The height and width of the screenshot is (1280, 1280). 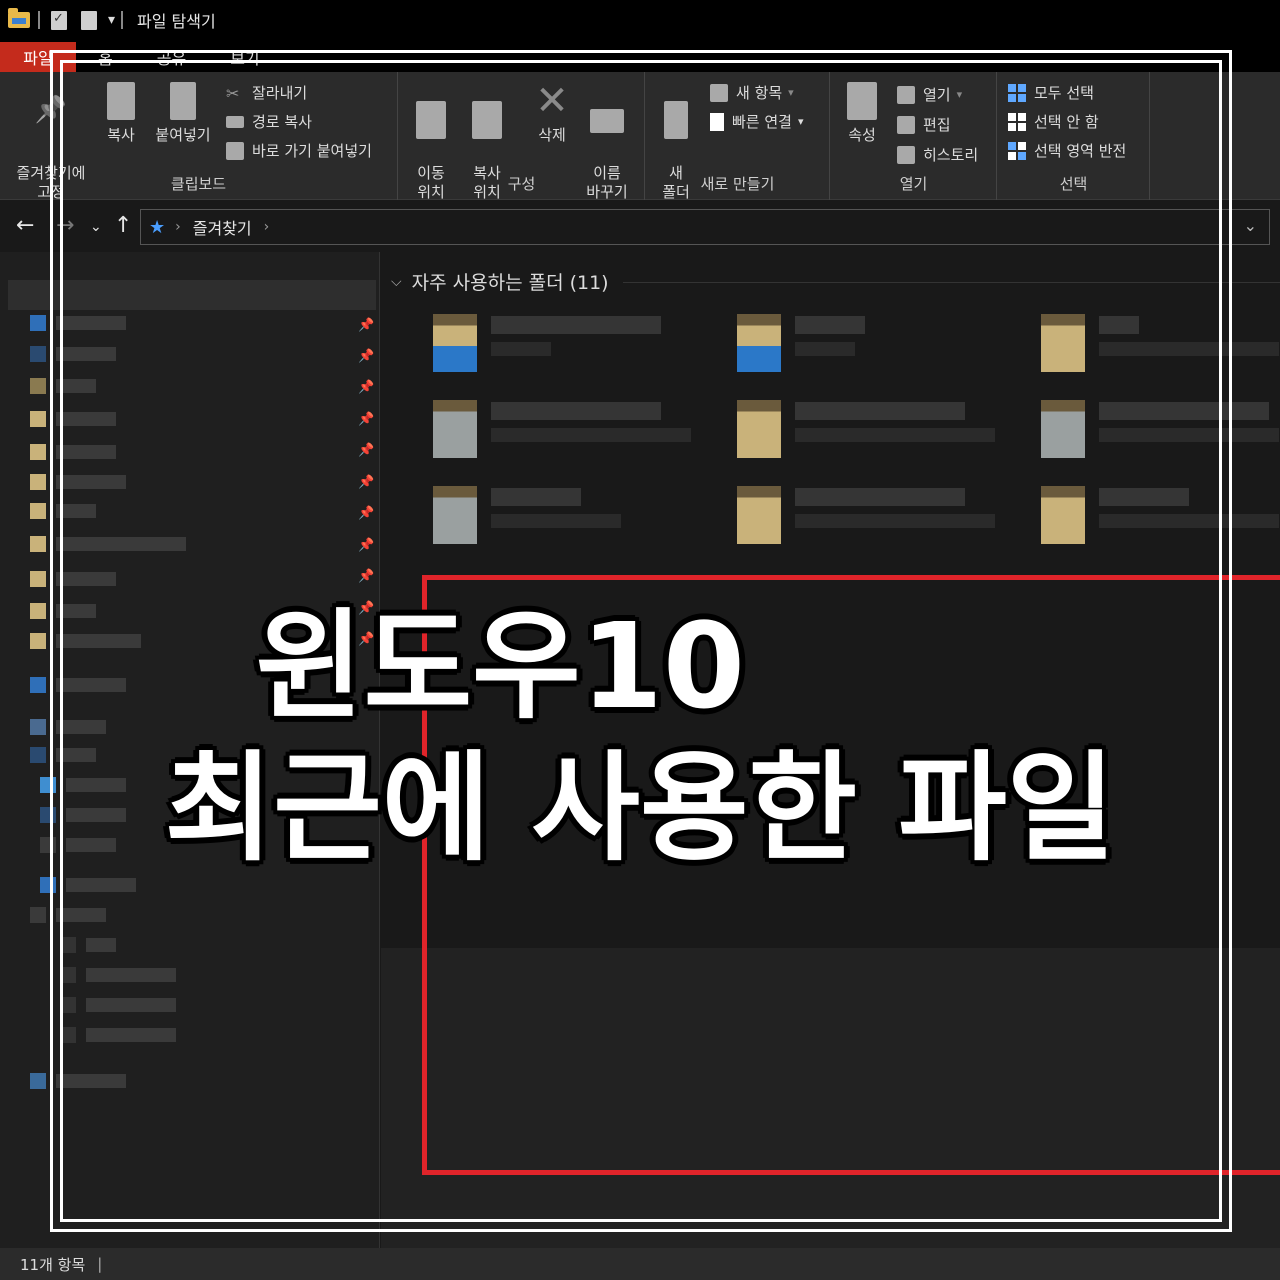 What do you see at coordinates (19, 19) in the screenshot?
I see `folder-icon` at bounding box center [19, 19].